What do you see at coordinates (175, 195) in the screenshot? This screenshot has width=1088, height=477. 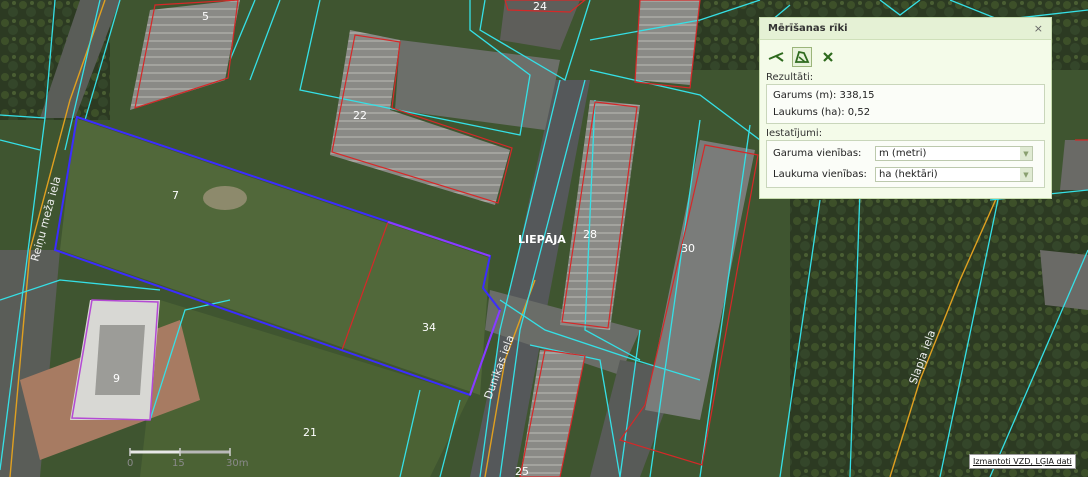 I see `parcel-number: 7` at bounding box center [175, 195].